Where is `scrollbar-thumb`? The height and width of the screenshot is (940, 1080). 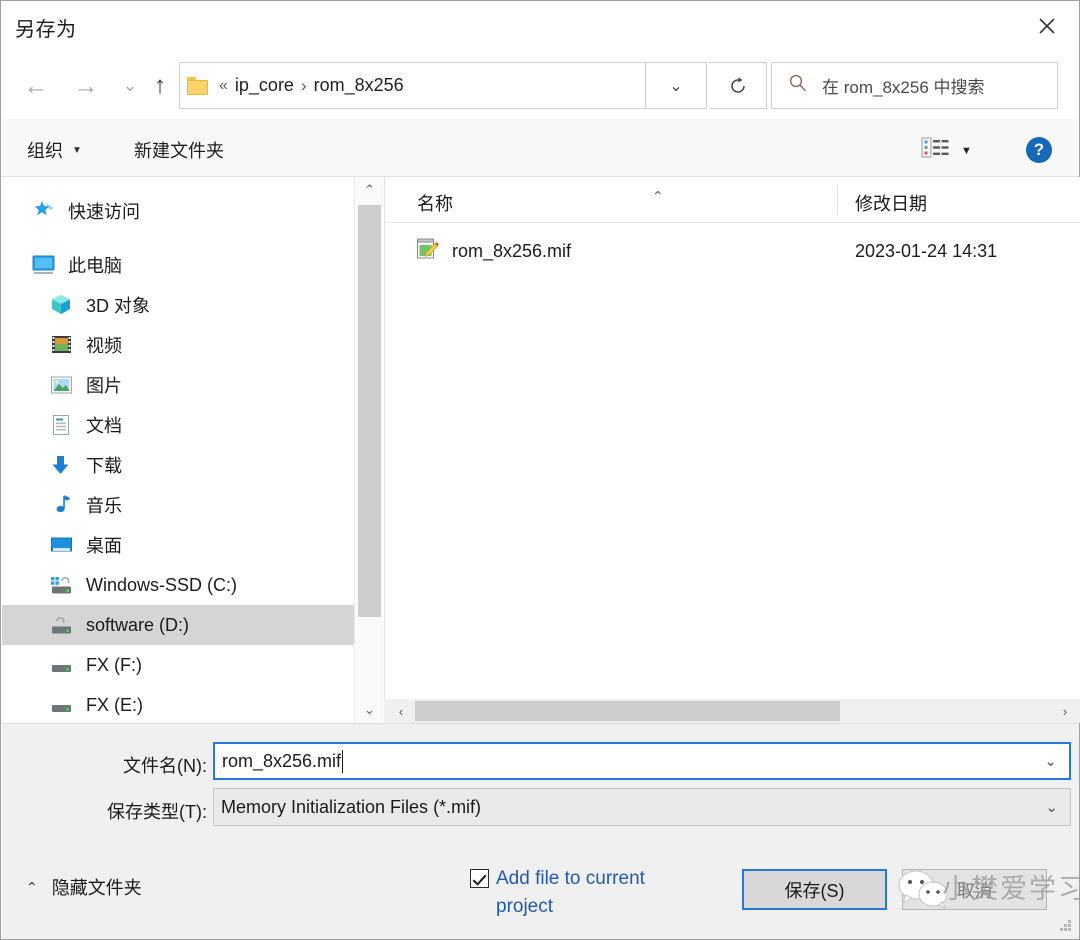 scrollbar-thumb is located at coordinates (369, 411).